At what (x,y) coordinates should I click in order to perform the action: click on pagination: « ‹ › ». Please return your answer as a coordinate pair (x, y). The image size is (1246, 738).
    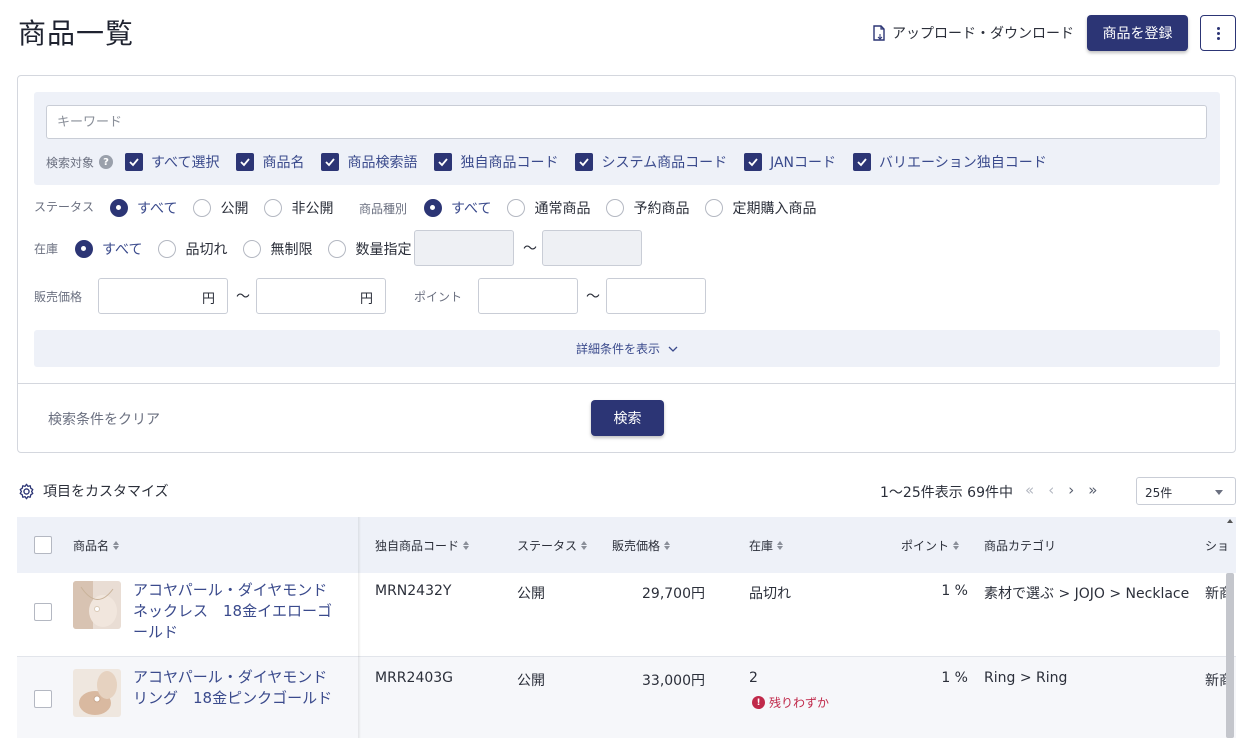
    Looking at the image, I should click on (1061, 490).